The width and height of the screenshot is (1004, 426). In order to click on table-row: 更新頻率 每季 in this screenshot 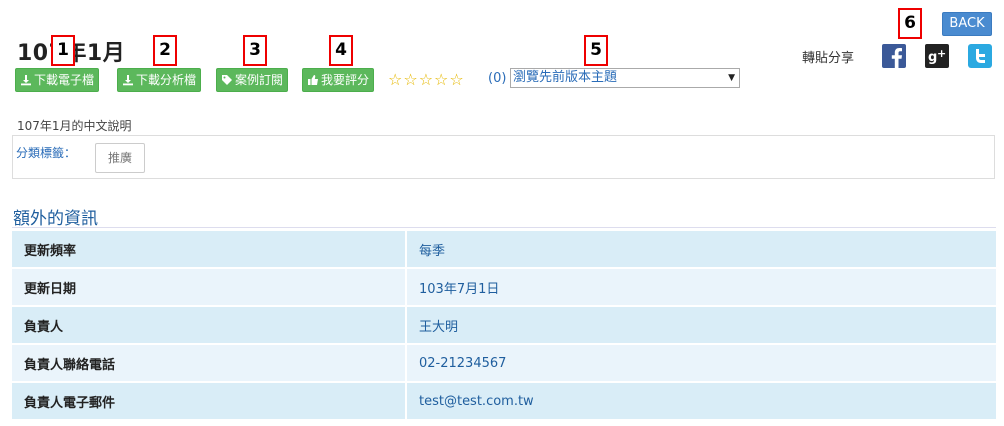, I will do `click(504, 249)`.